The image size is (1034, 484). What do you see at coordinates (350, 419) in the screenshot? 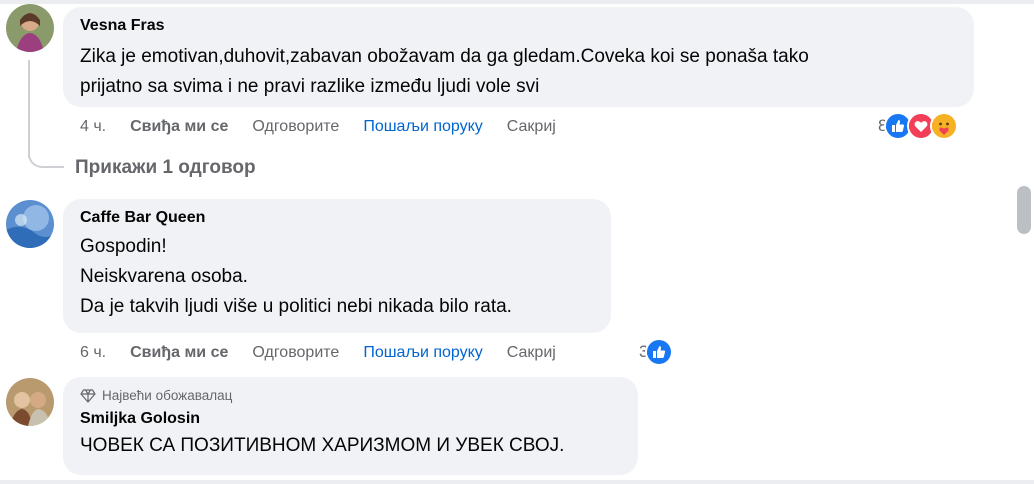
I see `comment-author: Smiljka Golosin` at bounding box center [350, 419].